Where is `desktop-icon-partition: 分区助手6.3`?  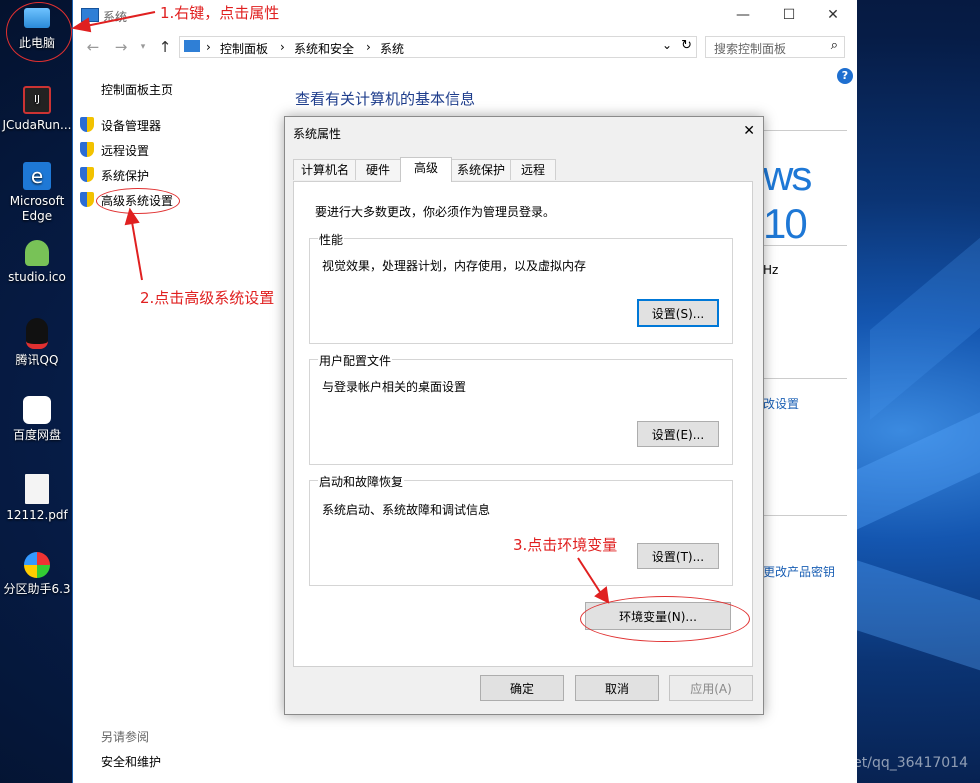 desktop-icon-partition: 分区助手6.3 is located at coordinates (37, 574).